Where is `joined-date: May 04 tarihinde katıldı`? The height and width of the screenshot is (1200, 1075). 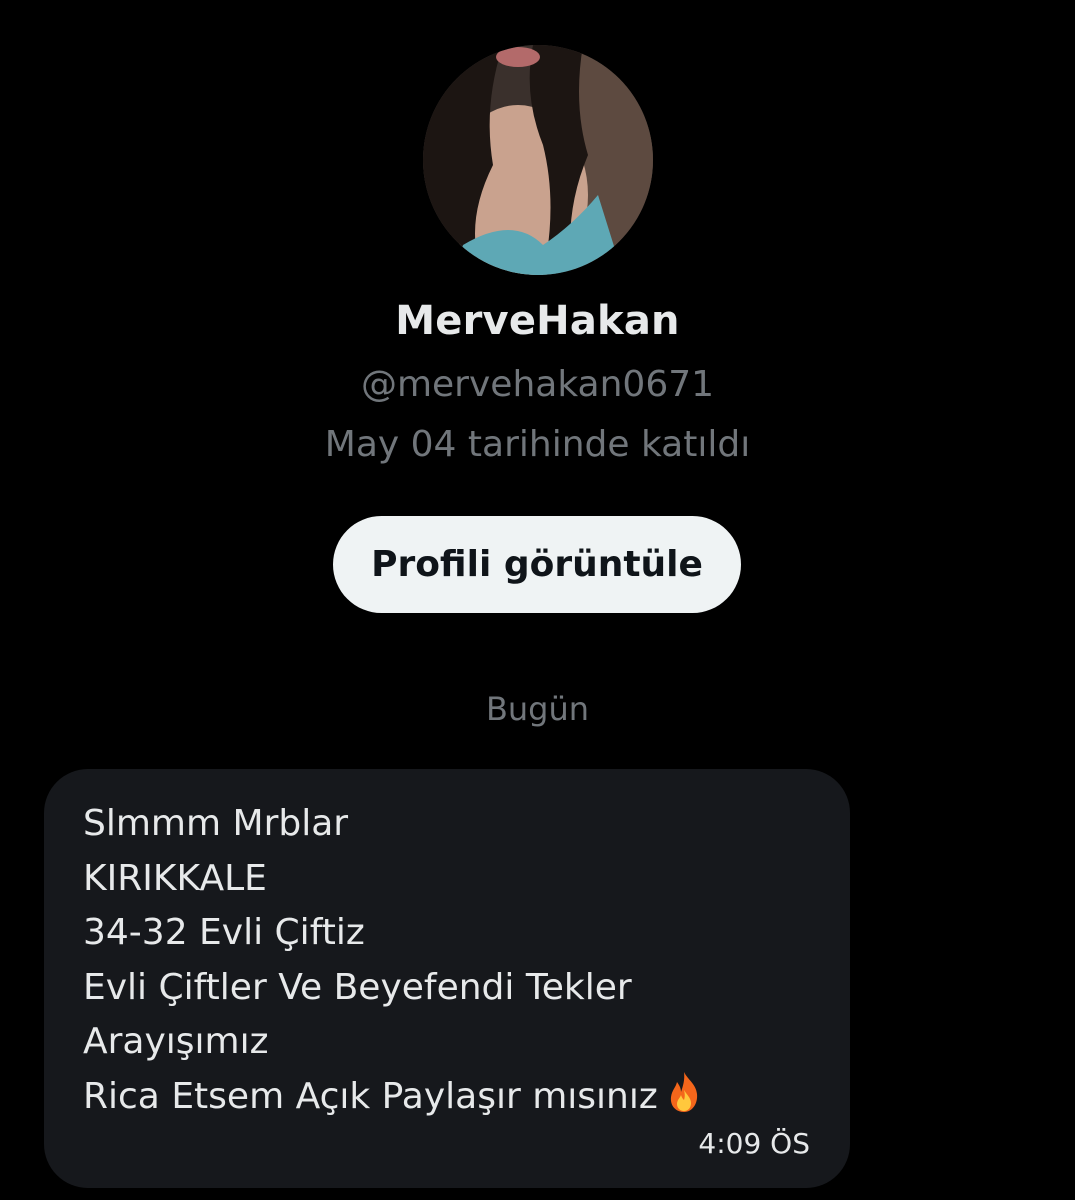
joined-date: May 04 tarihinde katıldı is located at coordinates (537, 444).